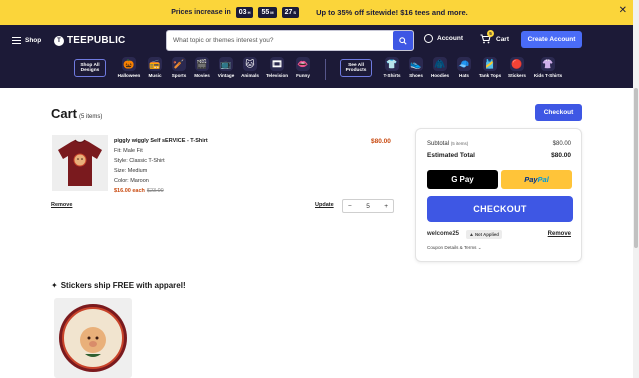 Image resolution: width=639 pixels, height=378 pixels. I want to click on sparkle-icon: ✦, so click(54, 285).